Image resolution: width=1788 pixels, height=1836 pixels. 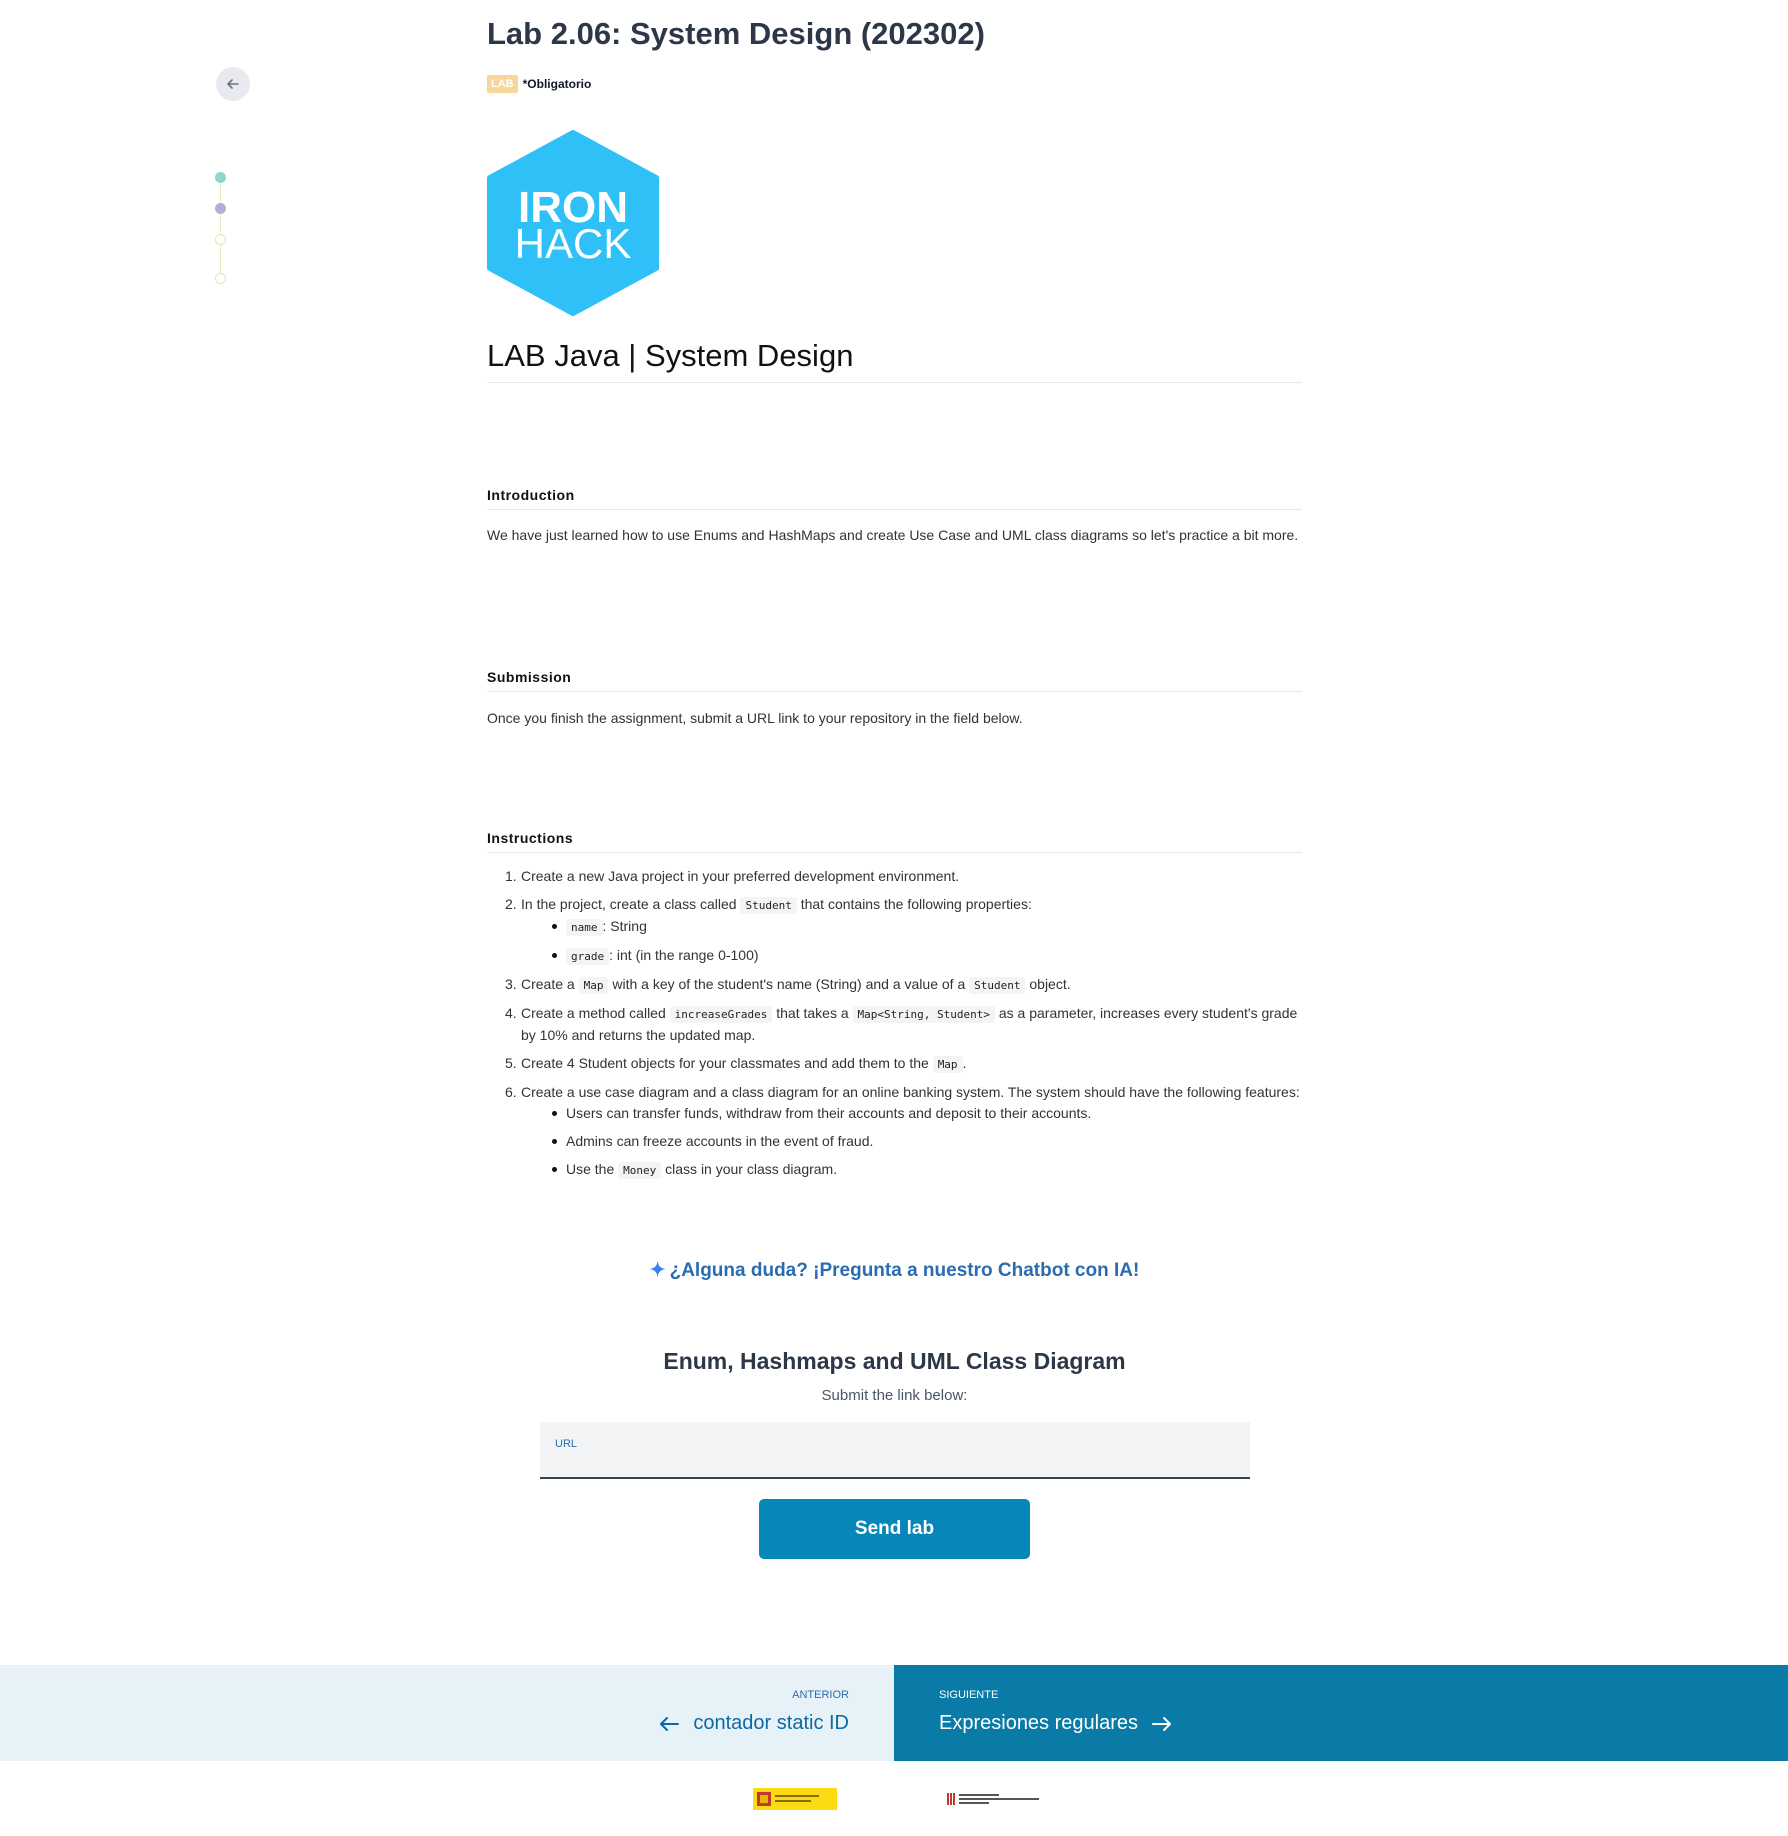 I want to click on url-field-label: URL, so click(x=566, y=1444).